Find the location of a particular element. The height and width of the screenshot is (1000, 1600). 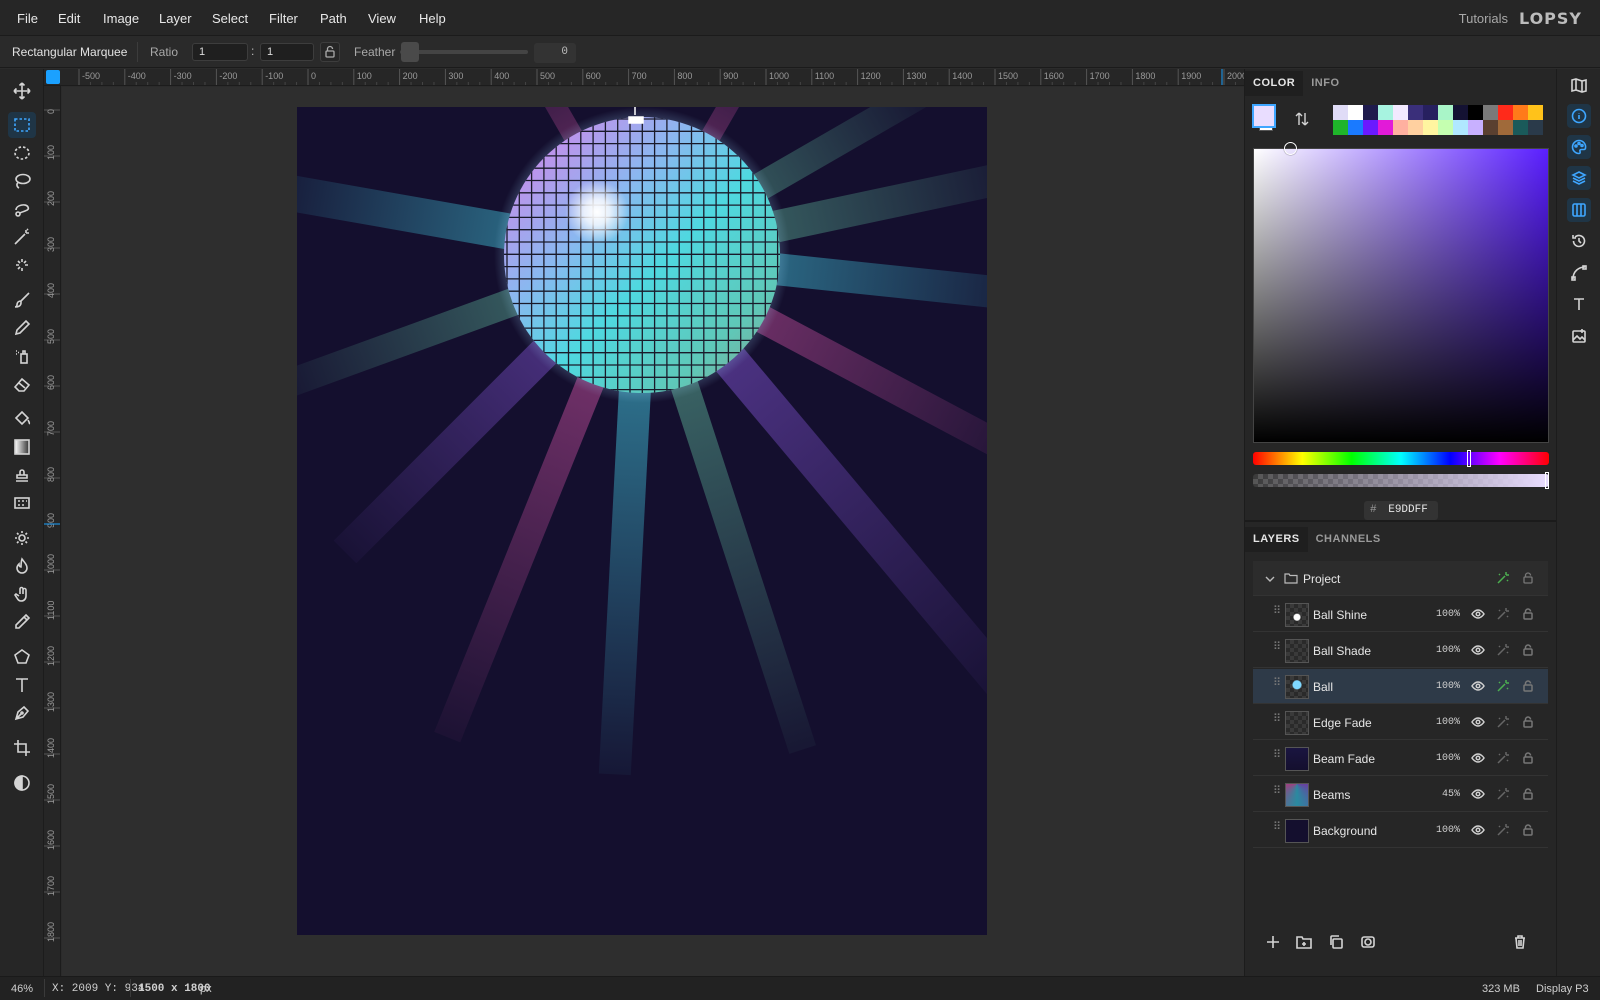

layer-row: ⠿ Ball Shade 100% is located at coordinates (1400, 650).